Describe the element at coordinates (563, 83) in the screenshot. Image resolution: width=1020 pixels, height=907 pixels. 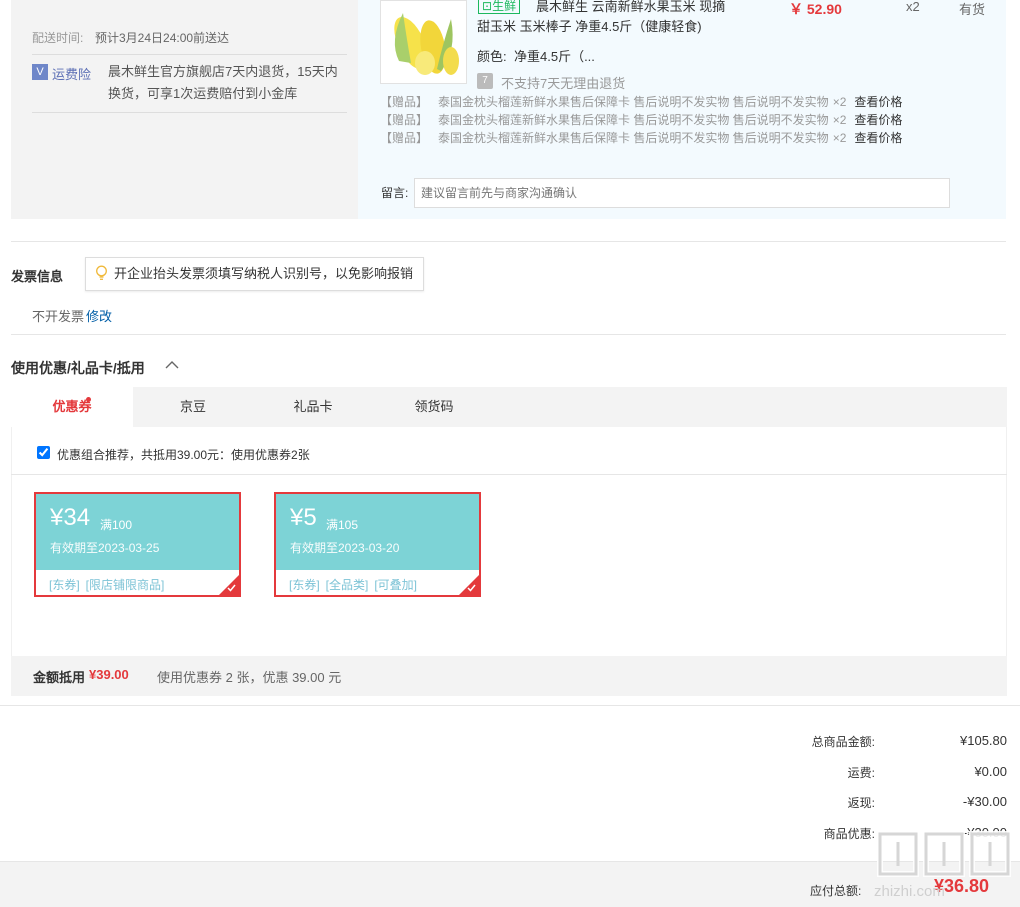
I see `no-return-text: 不支持7天无理由退货` at that location.